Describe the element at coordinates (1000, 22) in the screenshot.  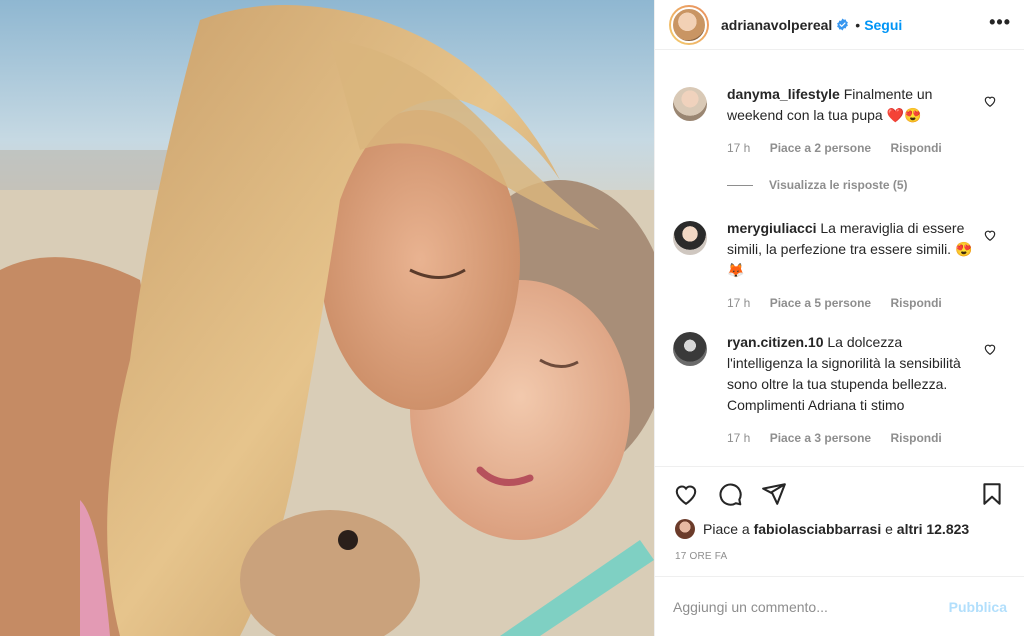
I see `more-options-icon: •••` at that location.